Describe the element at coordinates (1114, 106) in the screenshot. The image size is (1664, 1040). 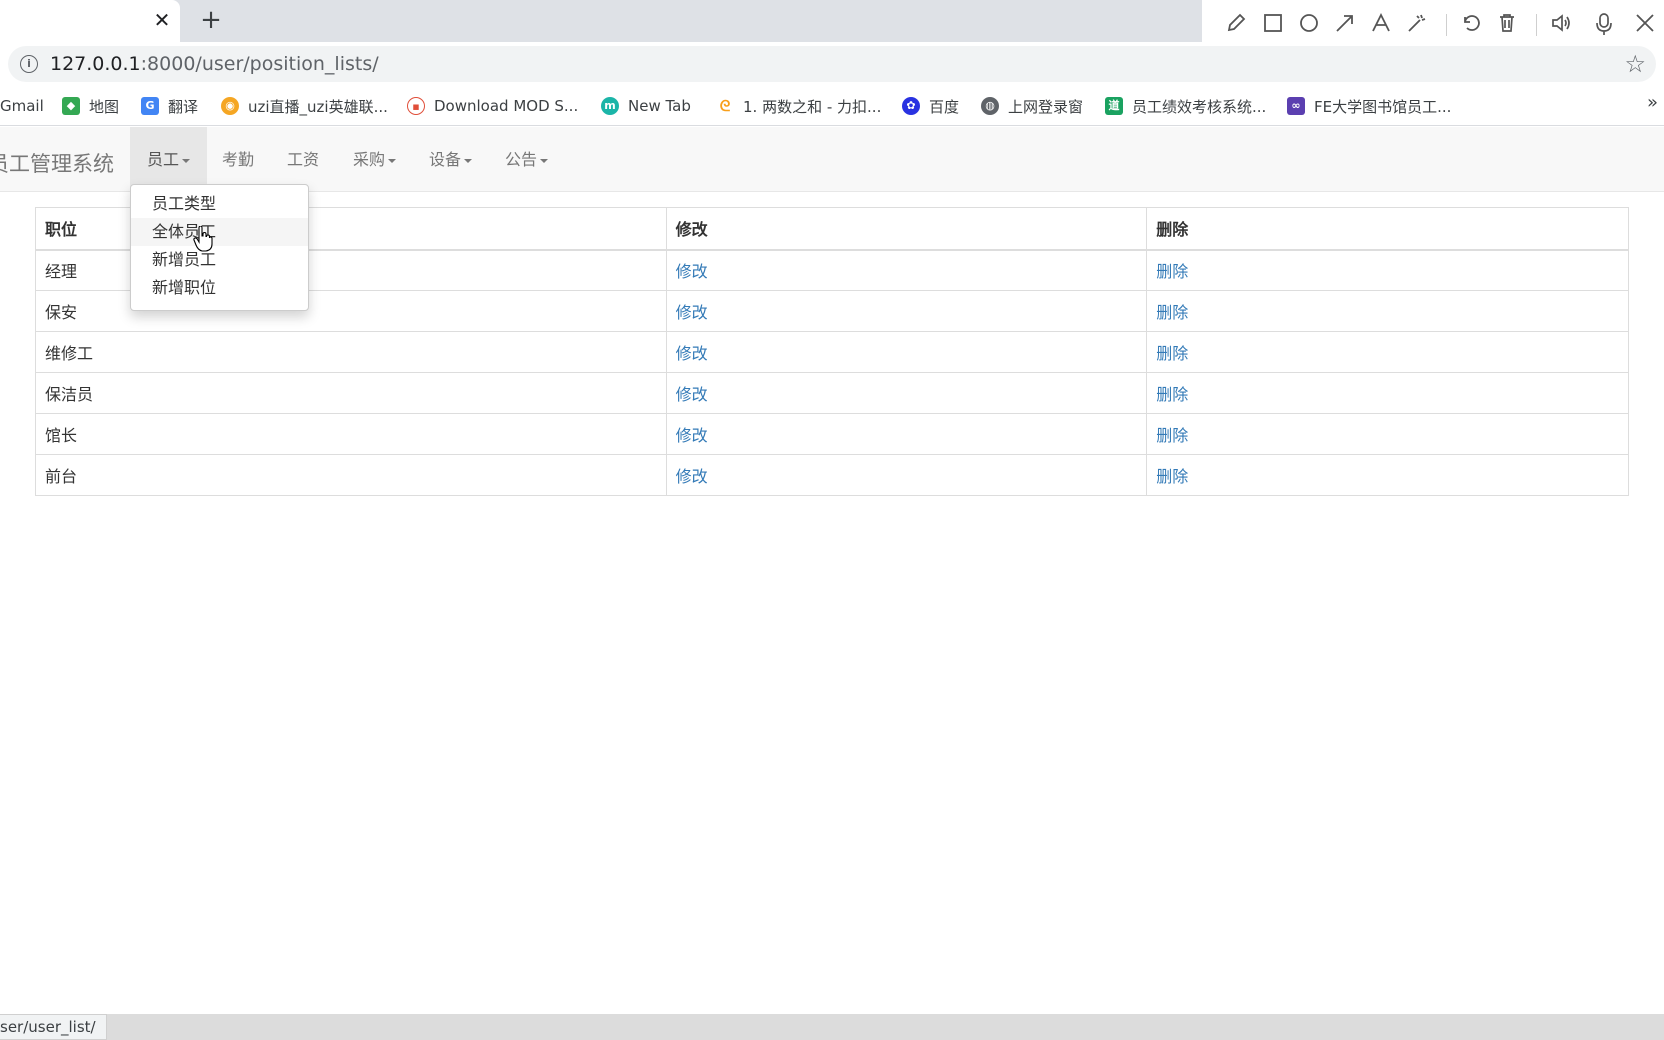
I see `doc-icon: 道` at that location.